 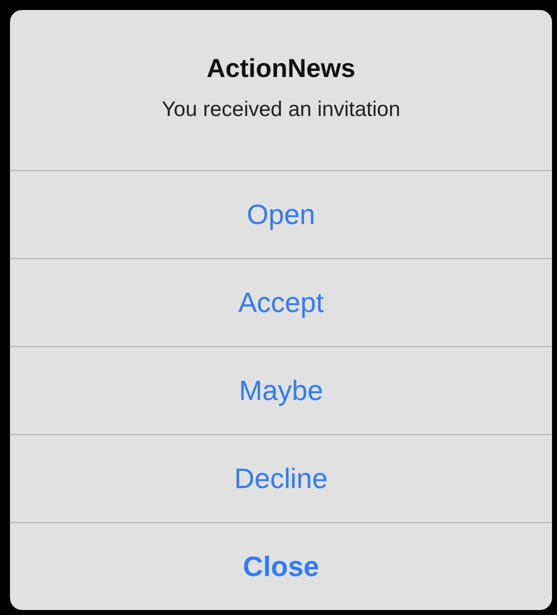 I want to click on alert-button: Close, so click(x=281, y=566).